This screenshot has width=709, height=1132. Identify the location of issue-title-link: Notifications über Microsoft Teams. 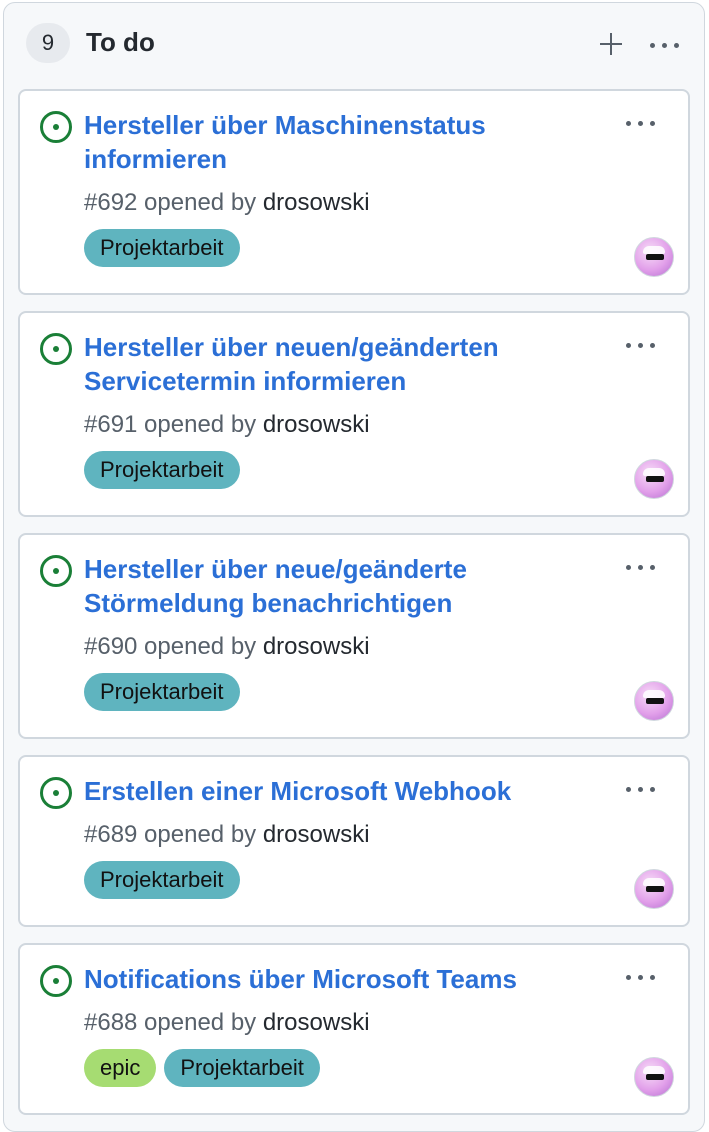
(344, 979).